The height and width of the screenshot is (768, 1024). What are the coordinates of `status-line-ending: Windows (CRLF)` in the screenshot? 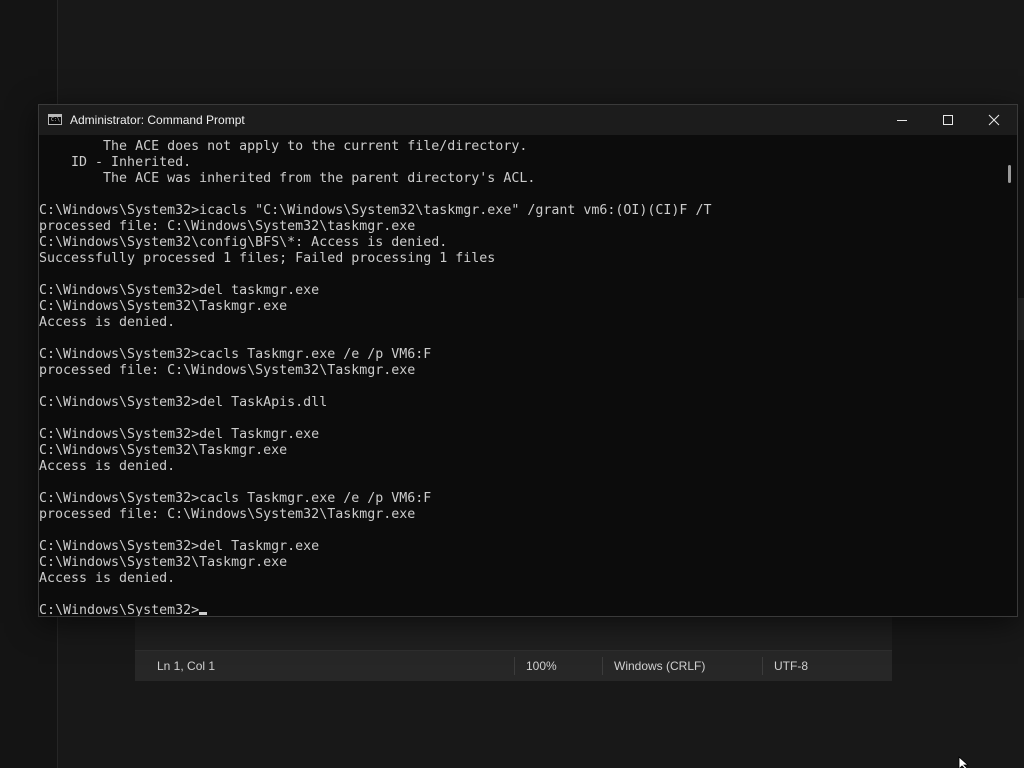 It's located at (659, 666).